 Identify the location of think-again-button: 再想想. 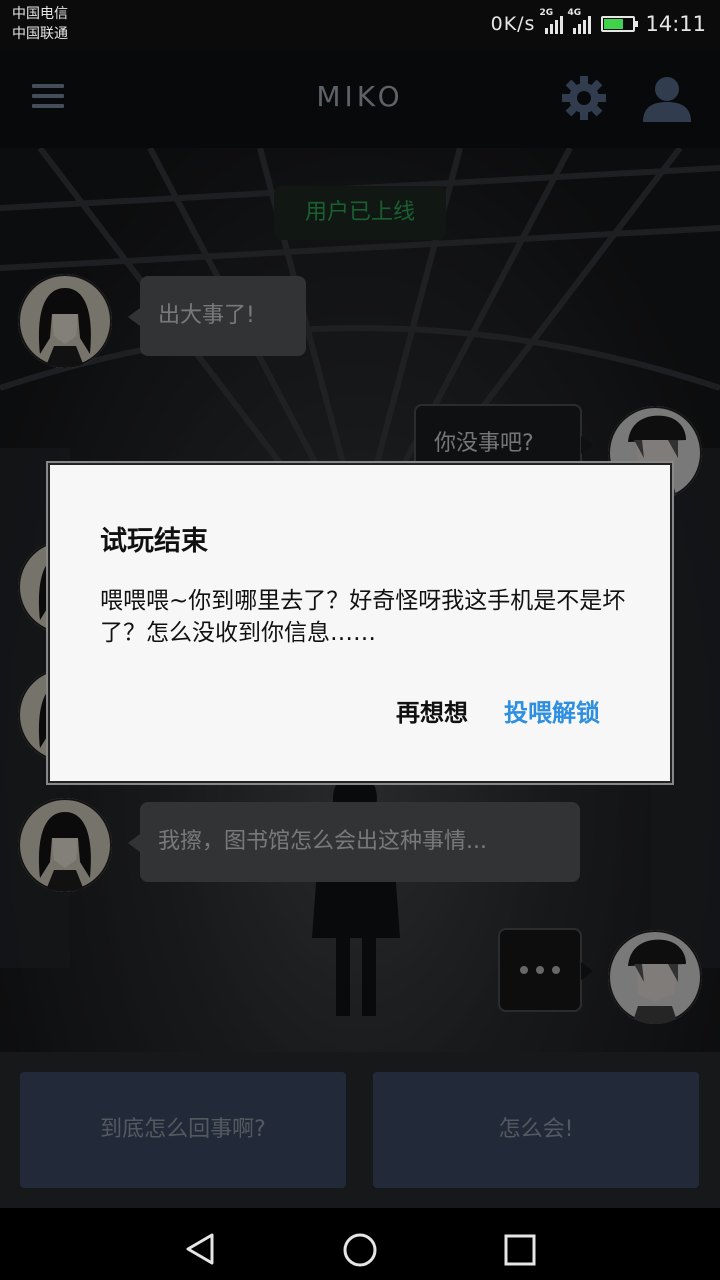
(432, 710).